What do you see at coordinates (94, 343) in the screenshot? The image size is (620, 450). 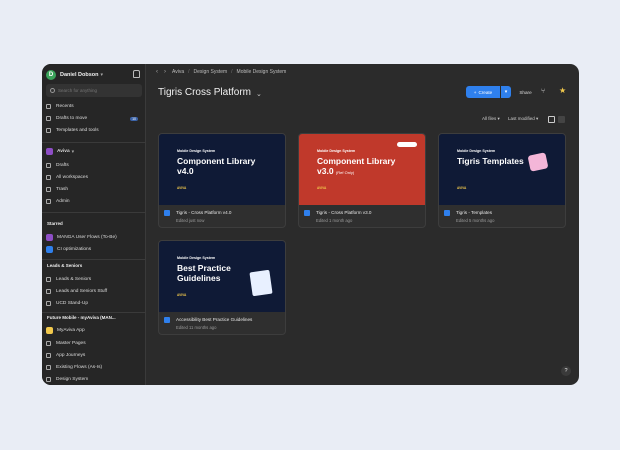 I see `sidebar-item-master-pages: Master Pages` at bounding box center [94, 343].